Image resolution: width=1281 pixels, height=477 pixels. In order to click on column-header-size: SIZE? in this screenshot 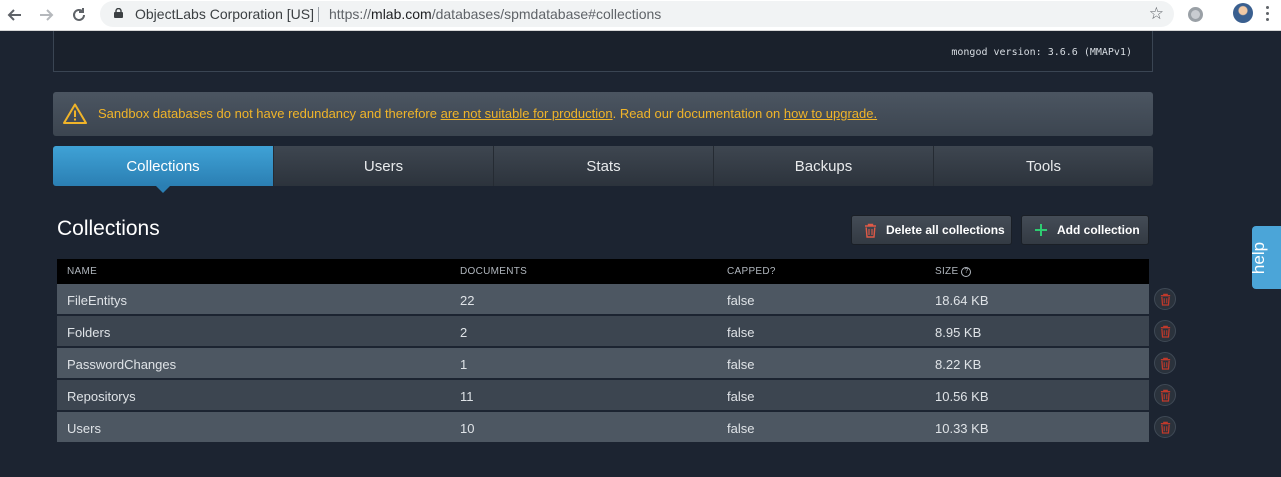, I will do `click(953, 271)`.